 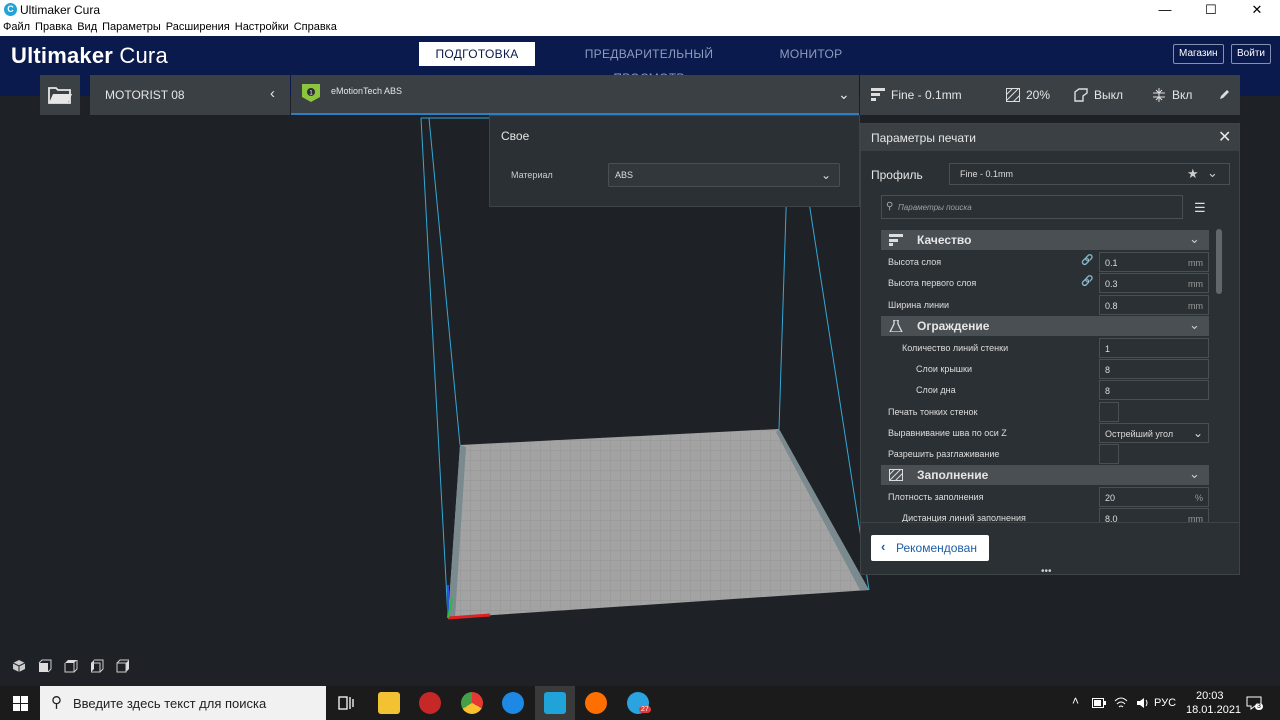 What do you see at coordinates (624, 175) in the screenshot?
I see `material-select-value: ABS` at bounding box center [624, 175].